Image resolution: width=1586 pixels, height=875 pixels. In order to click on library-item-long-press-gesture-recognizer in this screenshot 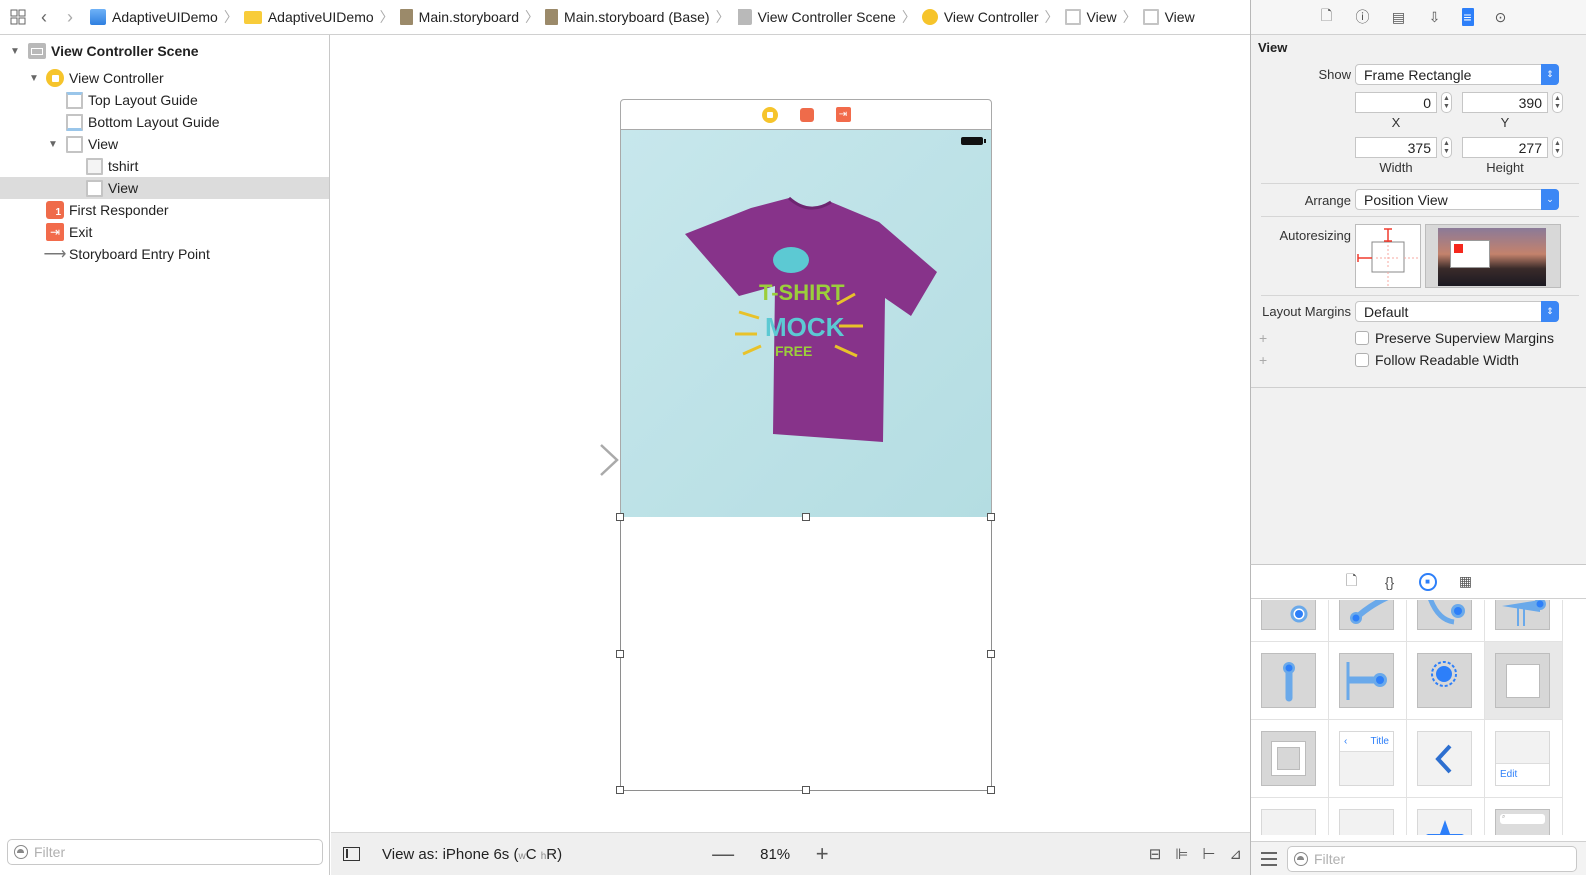, I will do `click(1446, 681)`.